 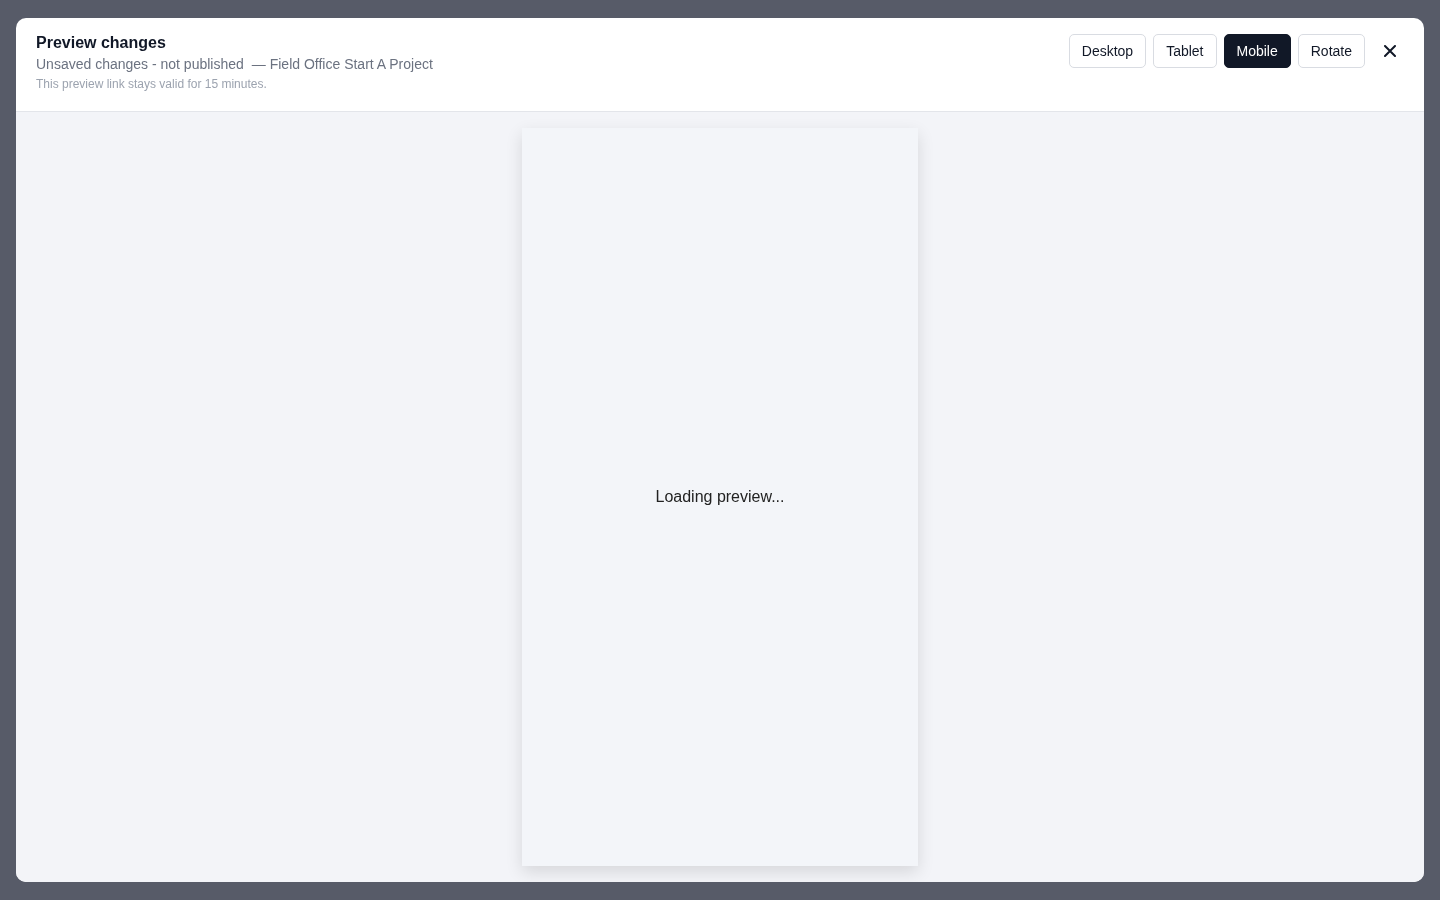 What do you see at coordinates (101, 43) in the screenshot?
I see `dialog-title: Preview changes` at bounding box center [101, 43].